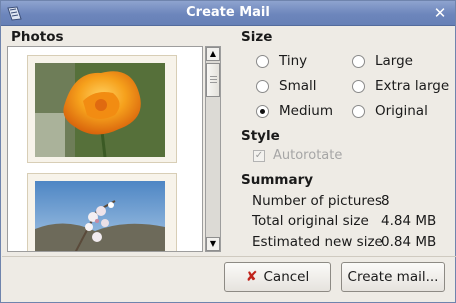  What do you see at coordinates (262, 111) in the screenshot?
I see `radio-selected-icon` at bounding box center [262, 111].